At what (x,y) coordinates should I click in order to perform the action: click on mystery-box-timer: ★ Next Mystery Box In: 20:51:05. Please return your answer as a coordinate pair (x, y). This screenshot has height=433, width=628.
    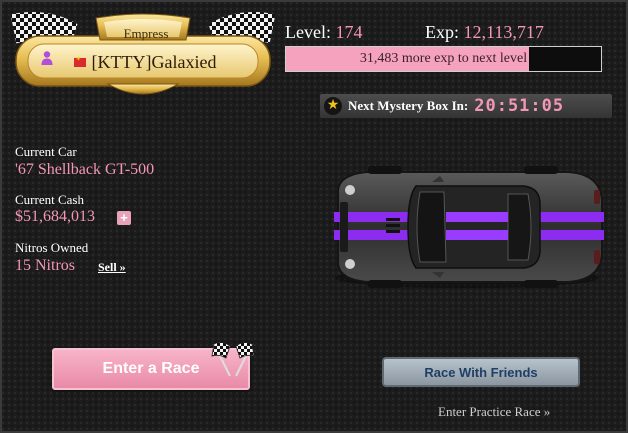
    Looking at the image, I should click on (466, 106).